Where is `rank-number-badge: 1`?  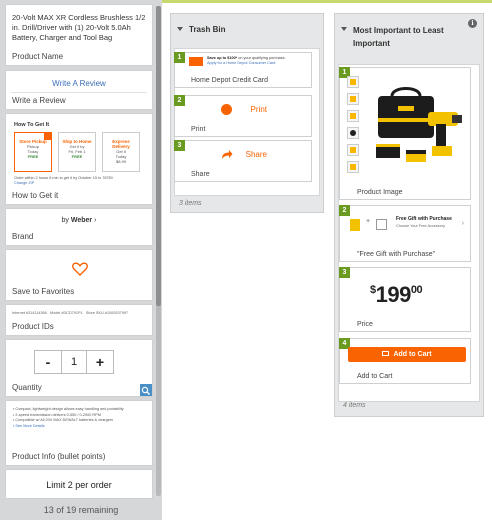 rank-number-badge: 1 is located at coordinates (179, 57).